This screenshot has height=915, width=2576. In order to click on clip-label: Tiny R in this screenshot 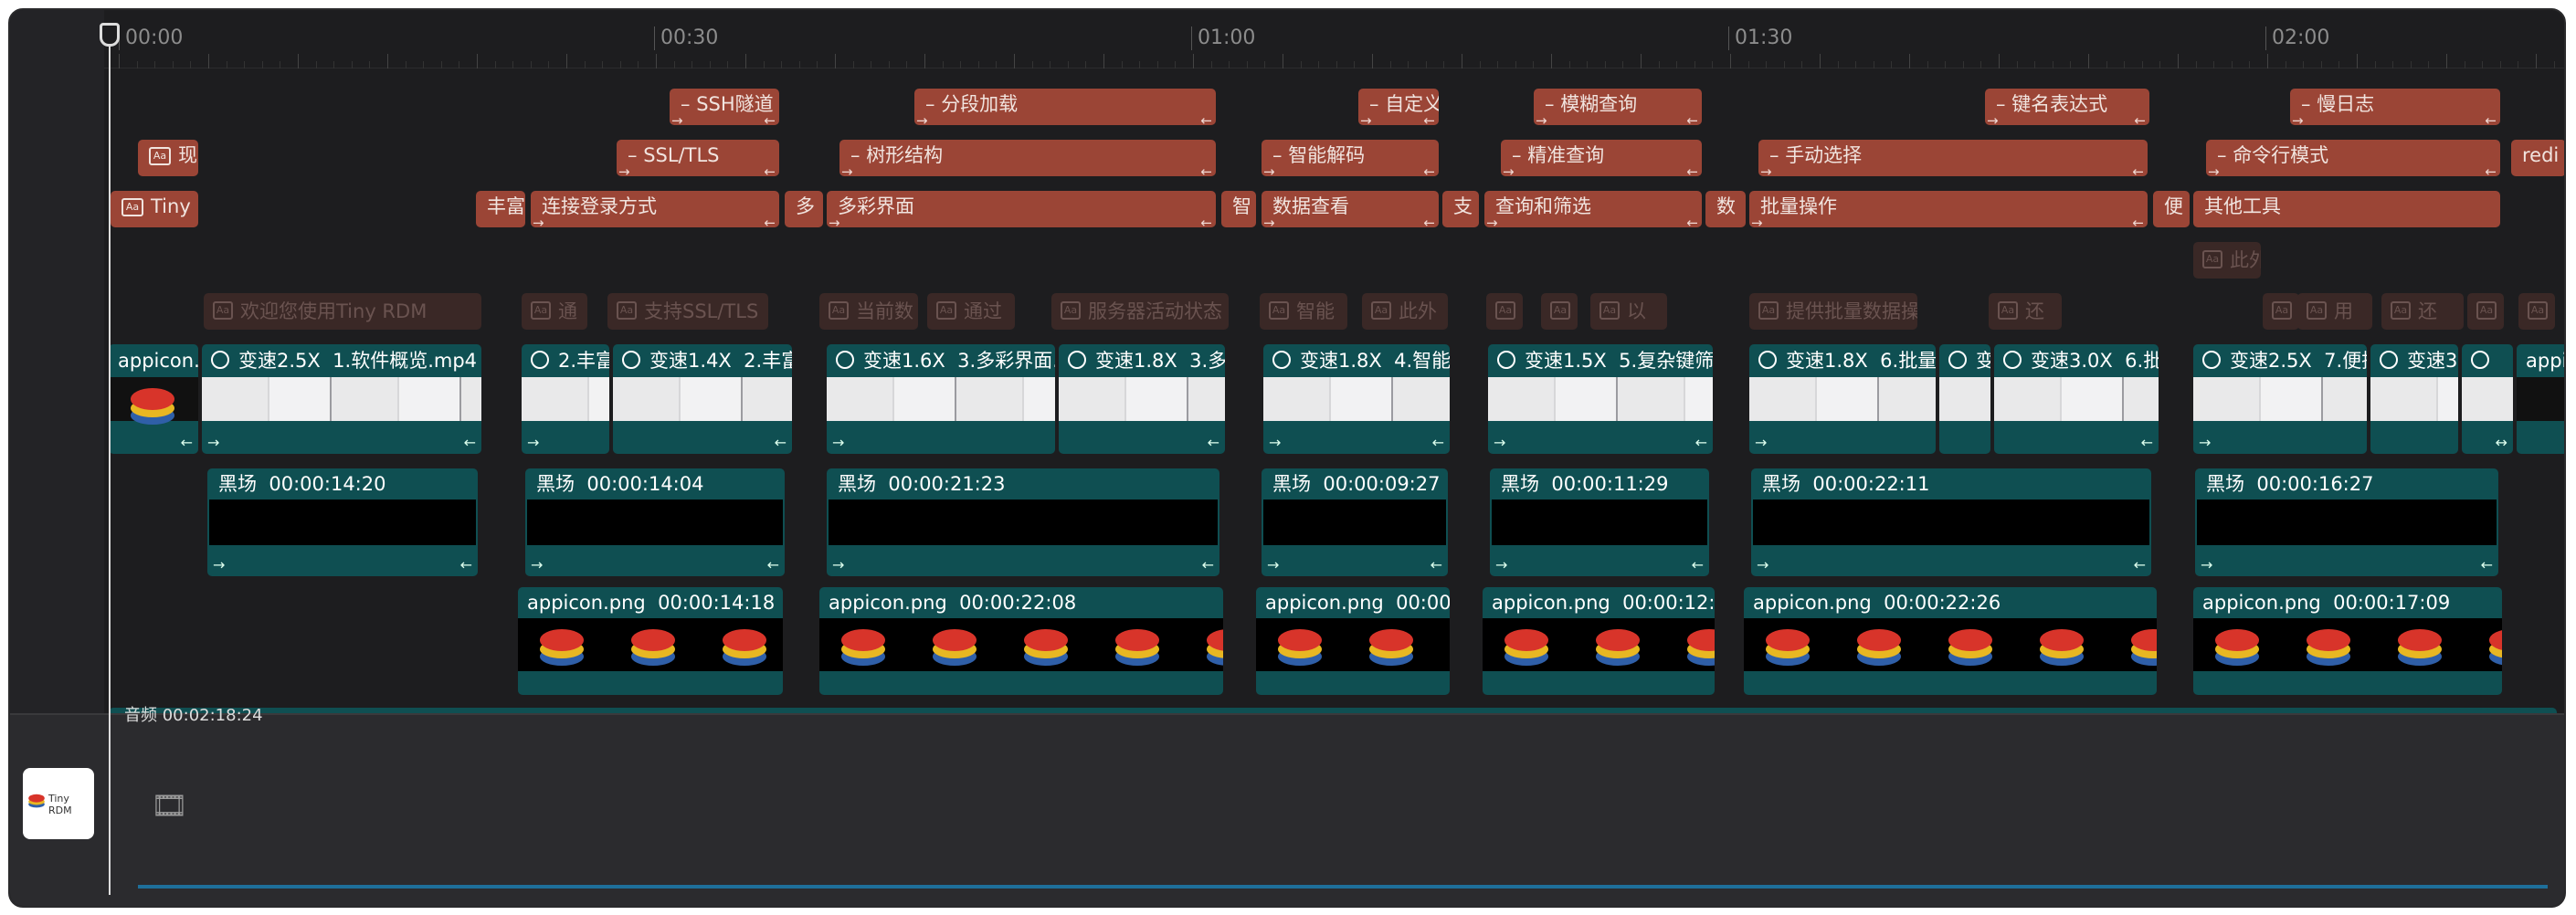, I will do `click(174, 206)`.